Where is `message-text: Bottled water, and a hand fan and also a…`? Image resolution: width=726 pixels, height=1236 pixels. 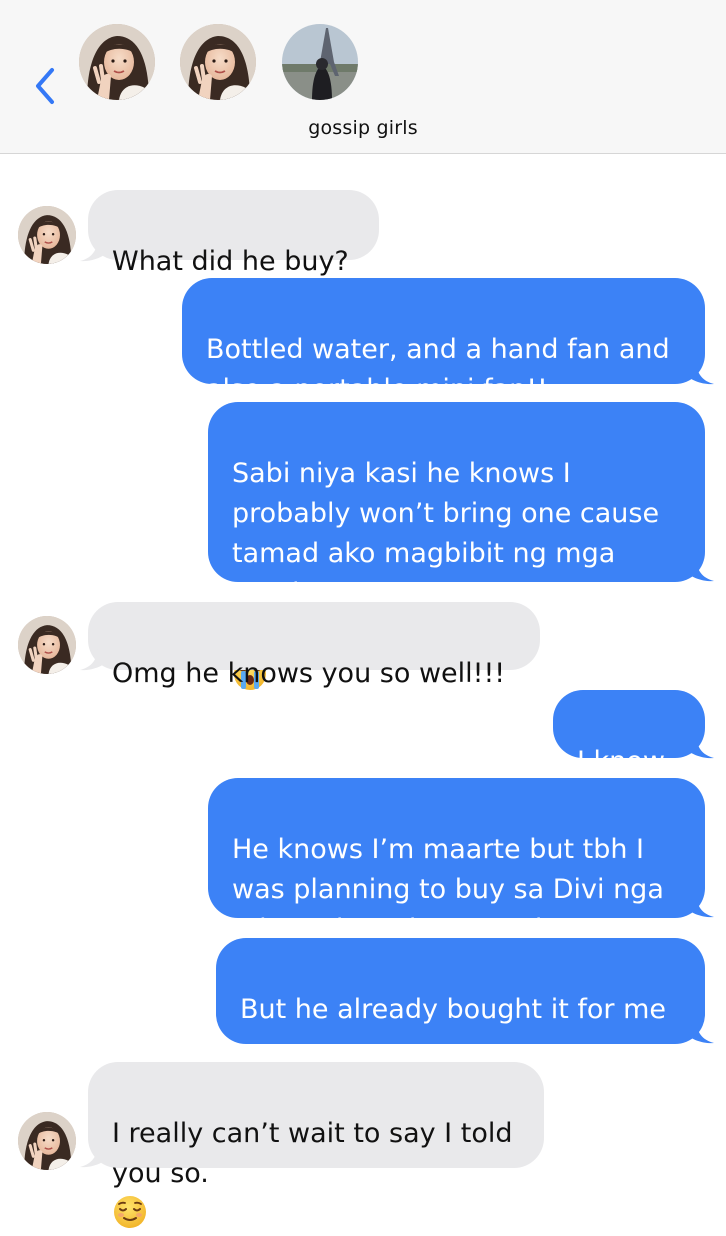
message-text: Bottled water, and a hand fan and also a… is located at coordinates (438, 369).